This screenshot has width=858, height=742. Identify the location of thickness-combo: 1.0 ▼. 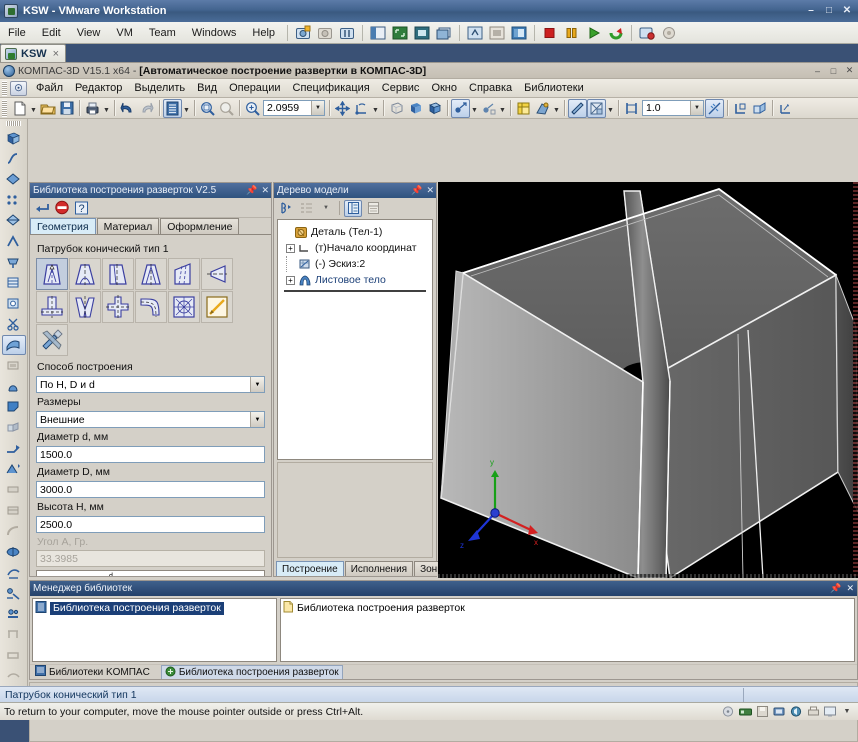
(673, 108).